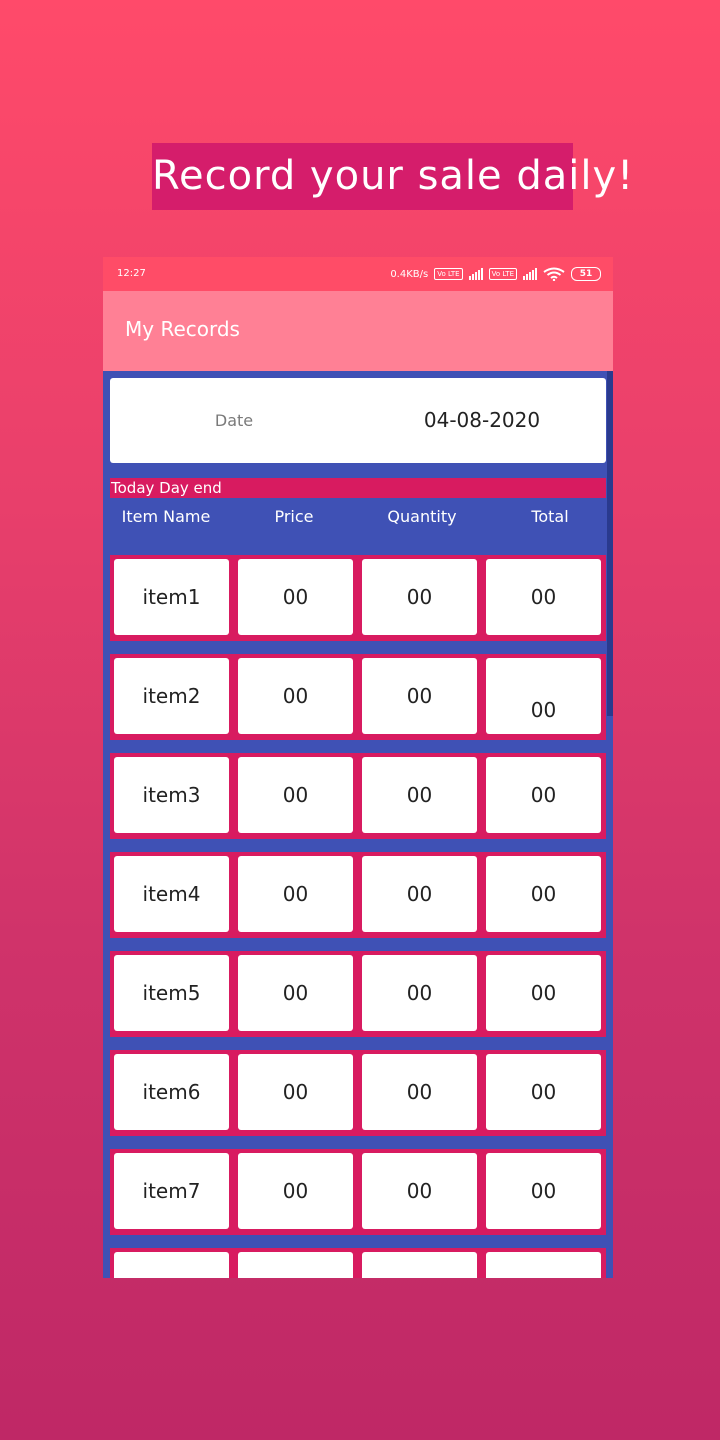 The height and width of the screenshot is (1440, 720). I want to click on scrollbar-thumb, so click(610, 543).